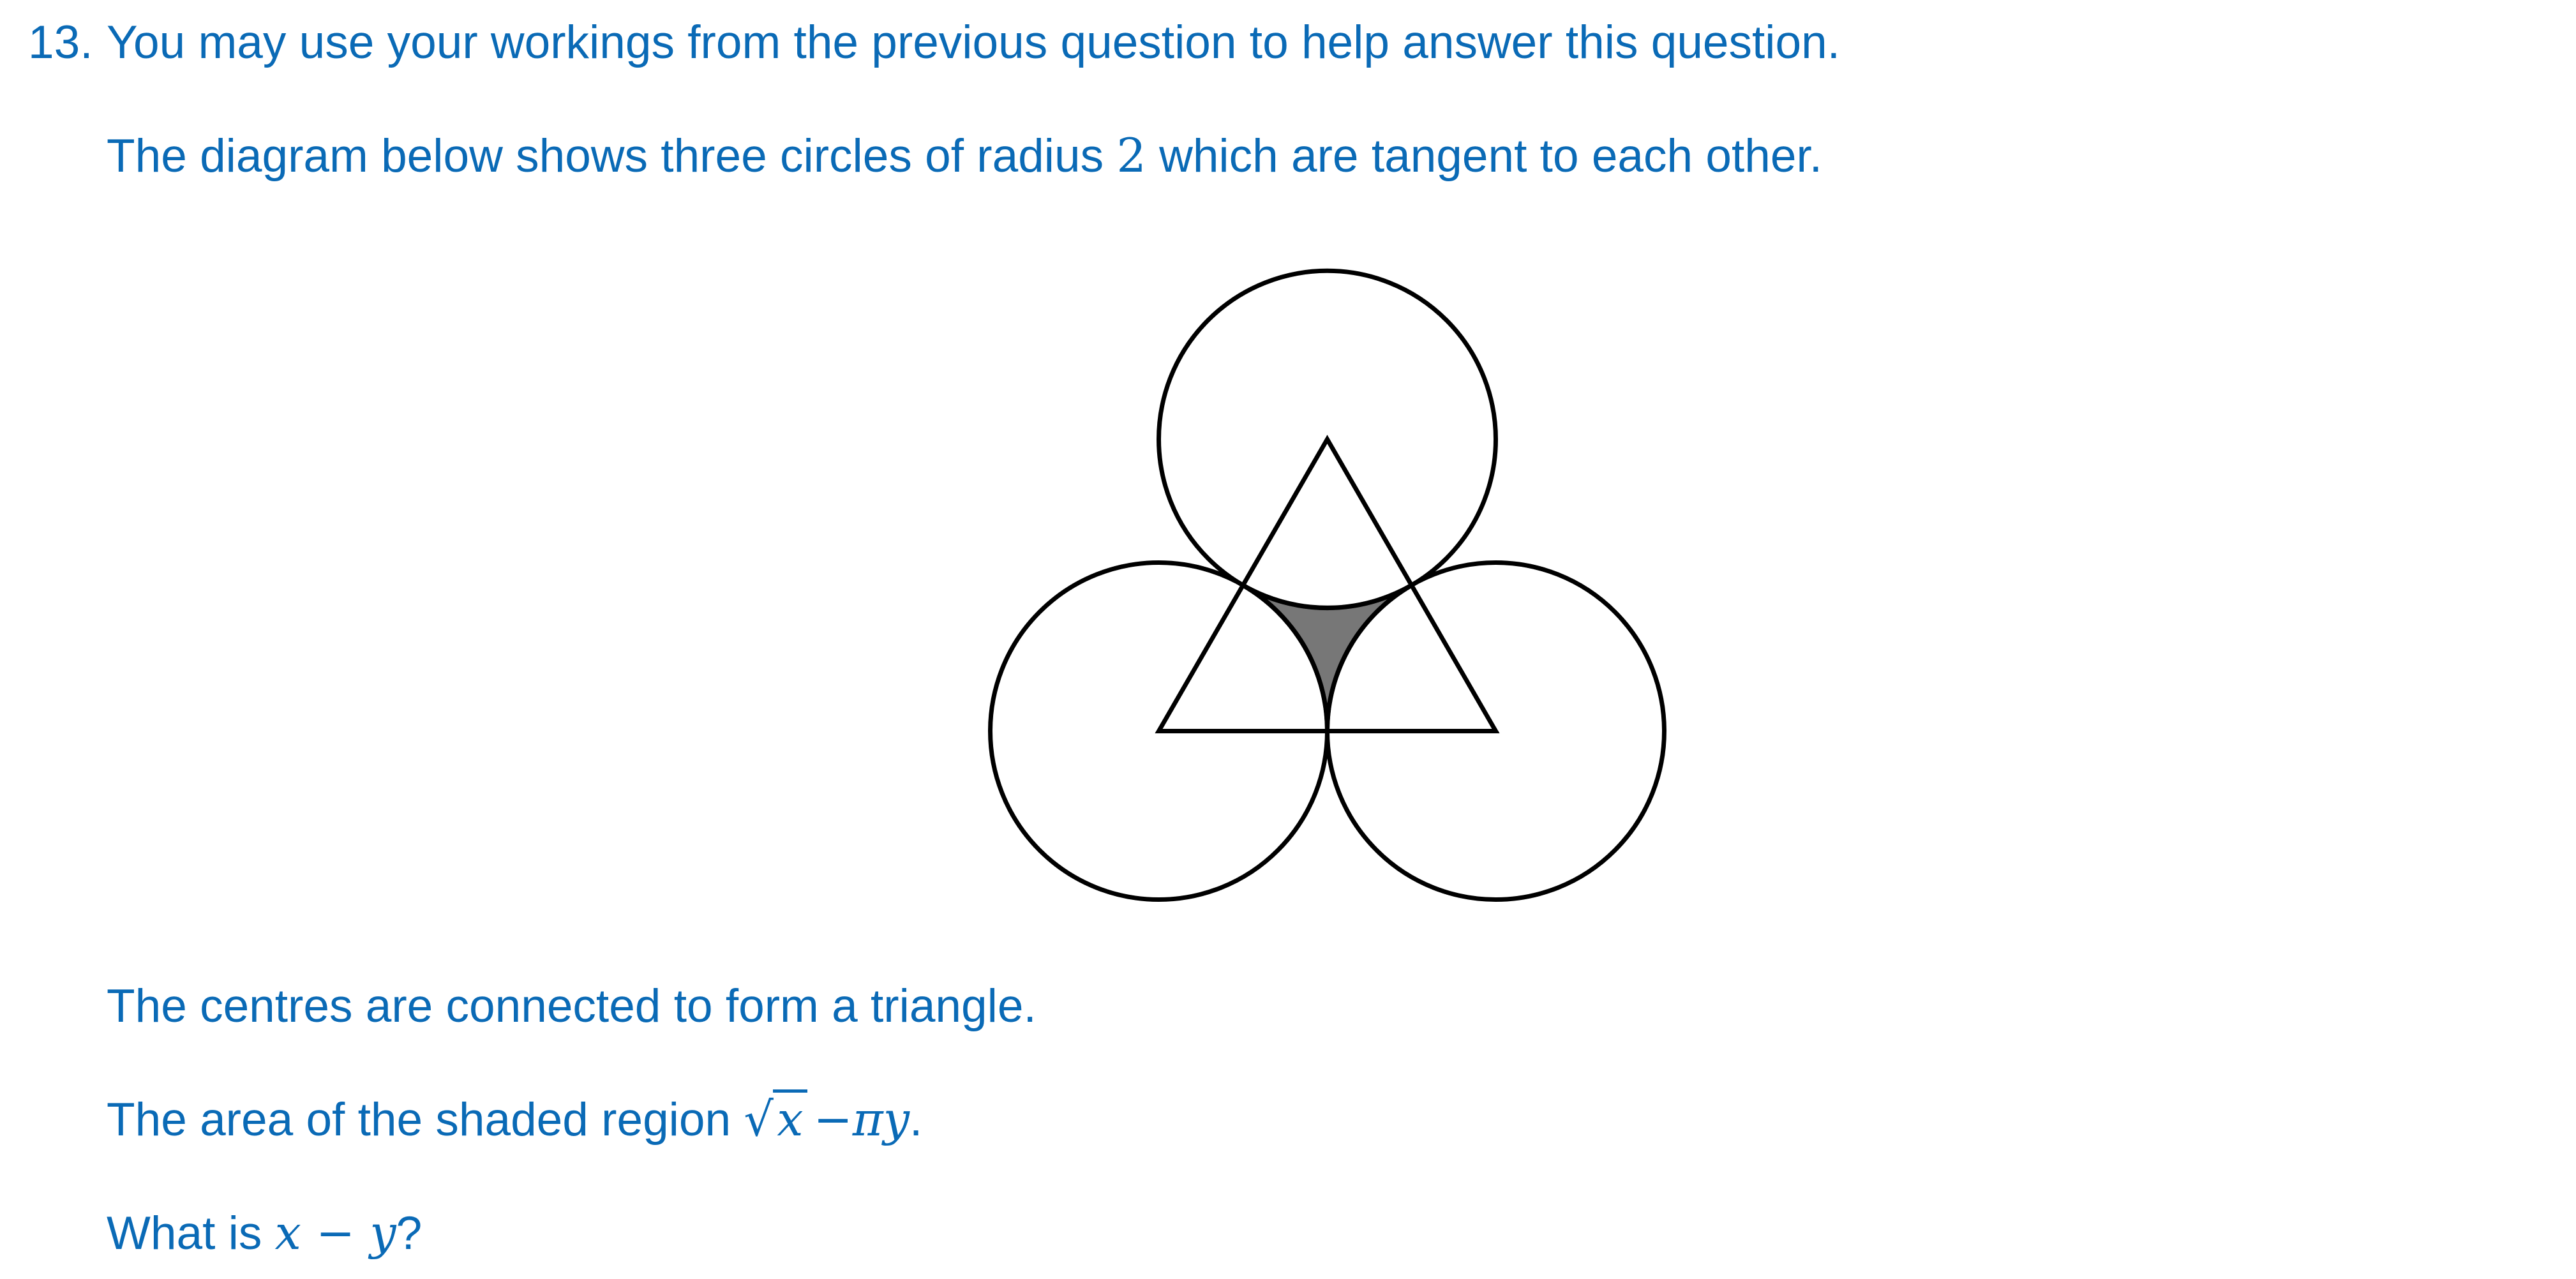 Image resolution: width=2576 pixels, height=1279 pixels. I want to click on question-ask: What is x − y?, so click(264, 1233).